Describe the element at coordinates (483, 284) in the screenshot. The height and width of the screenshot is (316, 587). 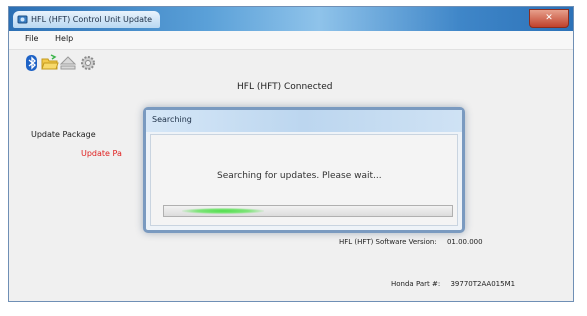
I see `part-number-value: 39770T2AA015M1` at that location.